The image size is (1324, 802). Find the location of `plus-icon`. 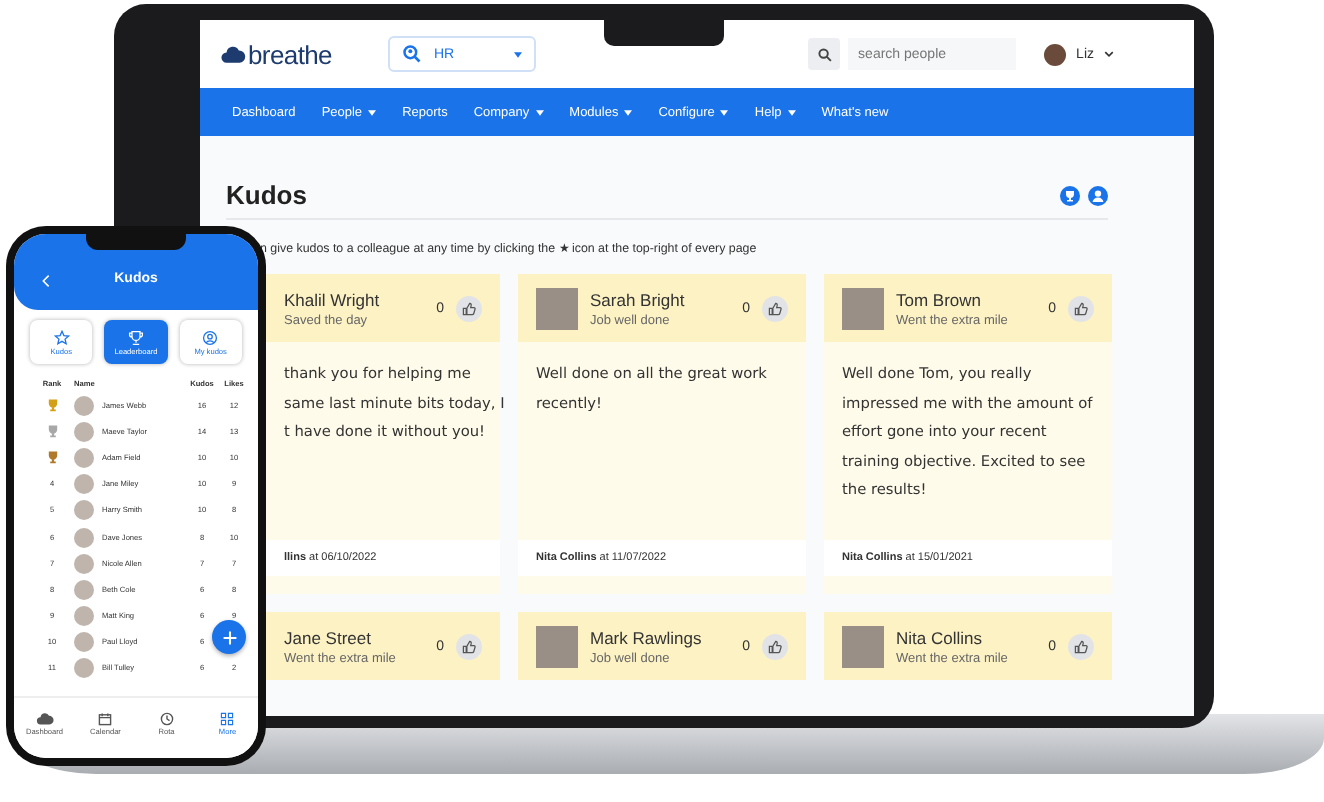

plus-icon is located at coordinates (229, 637).